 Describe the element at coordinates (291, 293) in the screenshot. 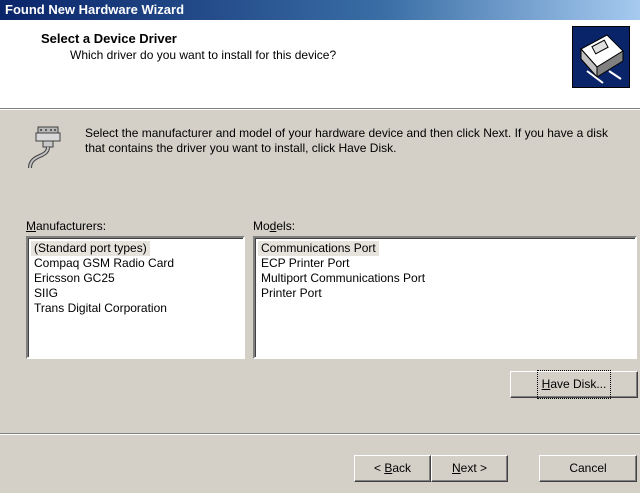

I see `list-item: Printer Port` at that location.